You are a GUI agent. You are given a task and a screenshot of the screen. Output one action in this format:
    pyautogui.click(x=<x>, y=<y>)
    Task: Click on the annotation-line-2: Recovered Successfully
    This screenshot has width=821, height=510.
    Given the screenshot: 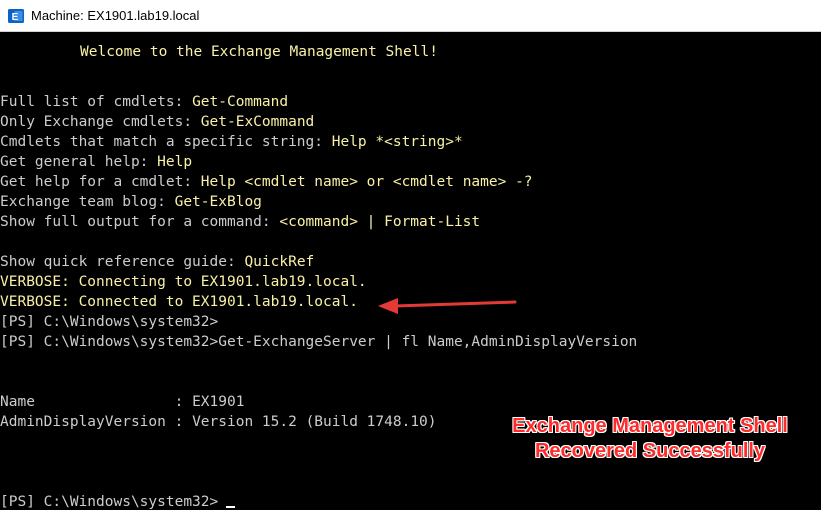 What is the action you would take?
    pyautogui.click(x=650, y=451)
    